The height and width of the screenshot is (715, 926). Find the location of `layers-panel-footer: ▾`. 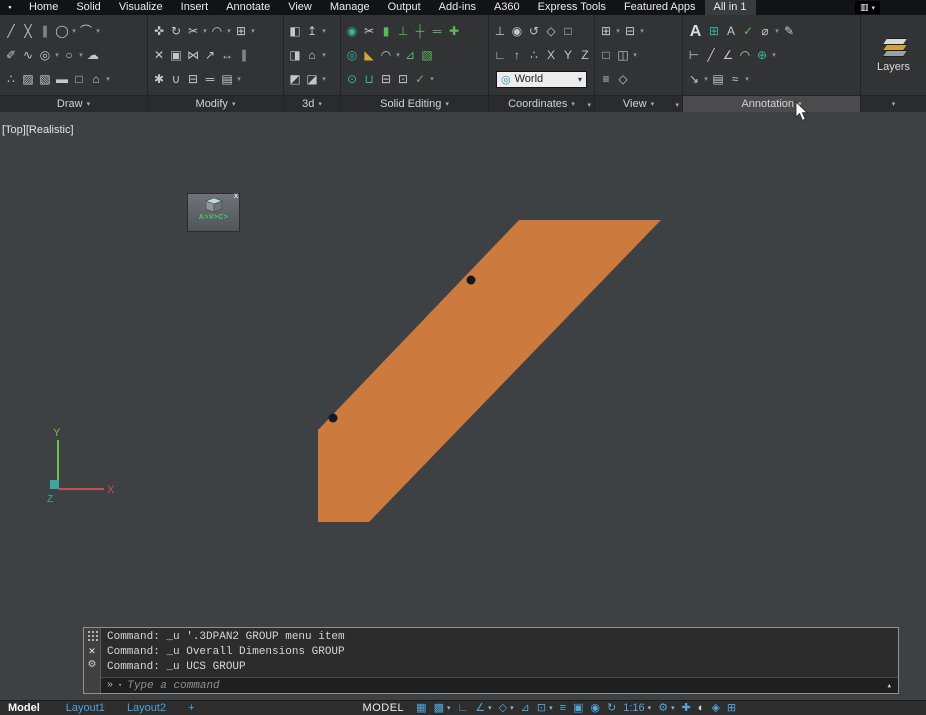

layers-panel-footer: ▾ is located at coordinates (893, 103).